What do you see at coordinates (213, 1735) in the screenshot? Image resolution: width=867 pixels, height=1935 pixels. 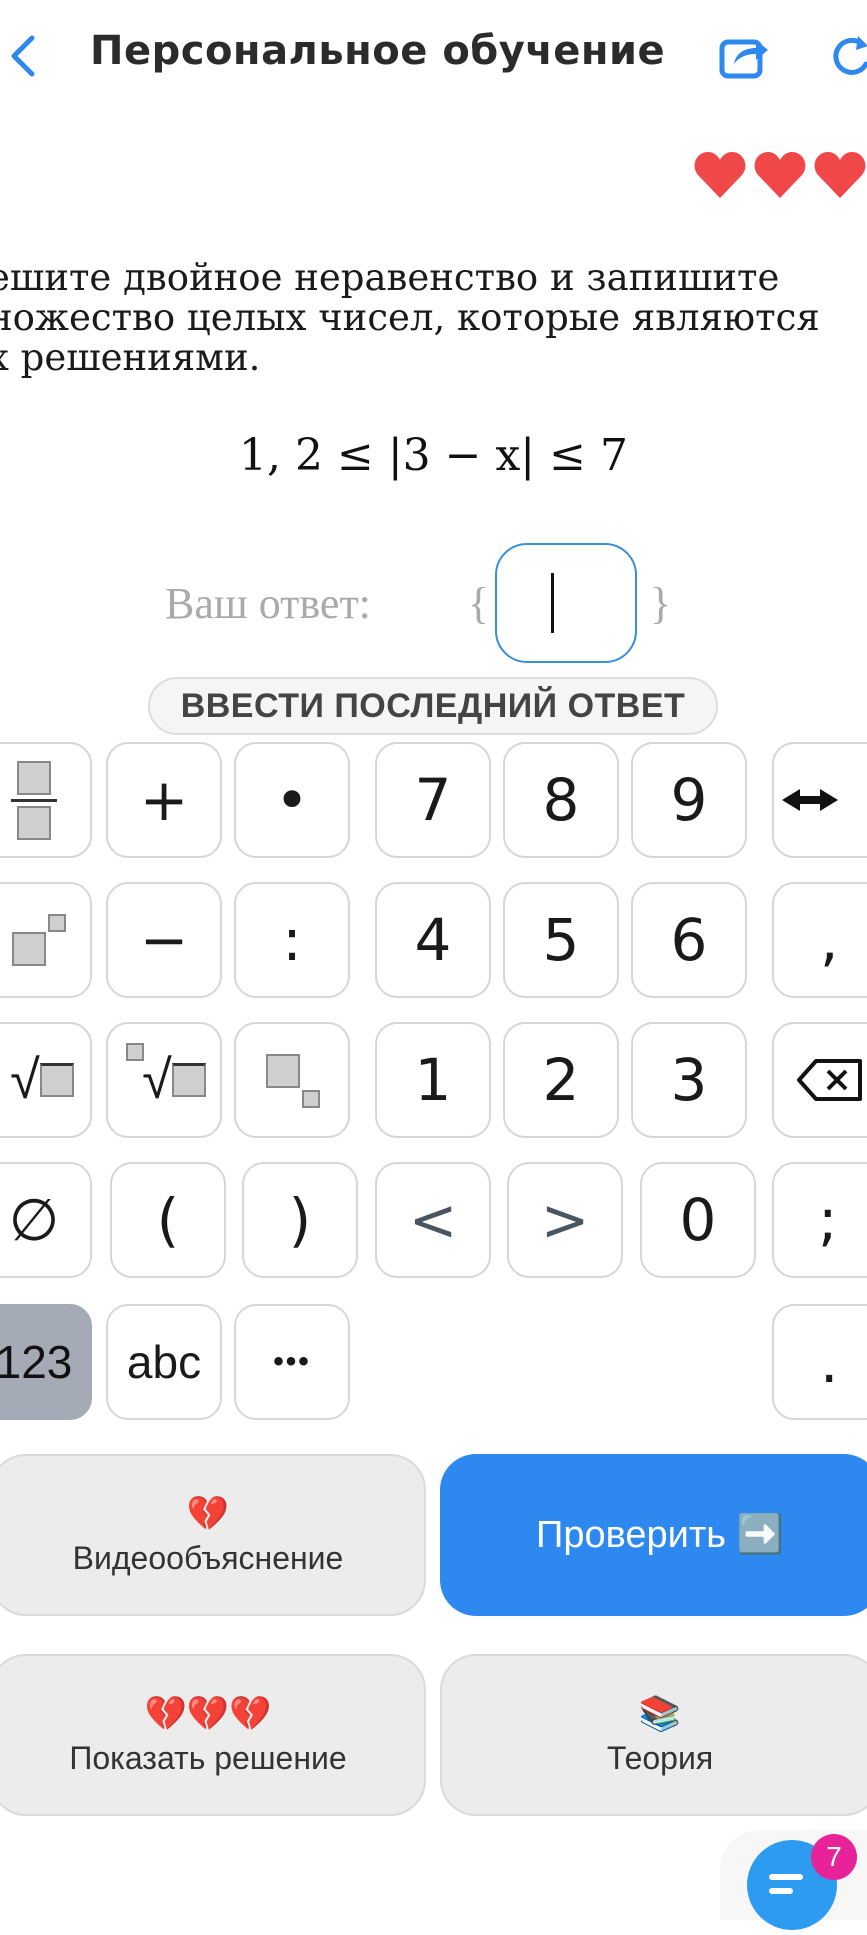 I see `show-solution-button: 💔💔💔 Показать решение` at bounding box center [213, 1735].